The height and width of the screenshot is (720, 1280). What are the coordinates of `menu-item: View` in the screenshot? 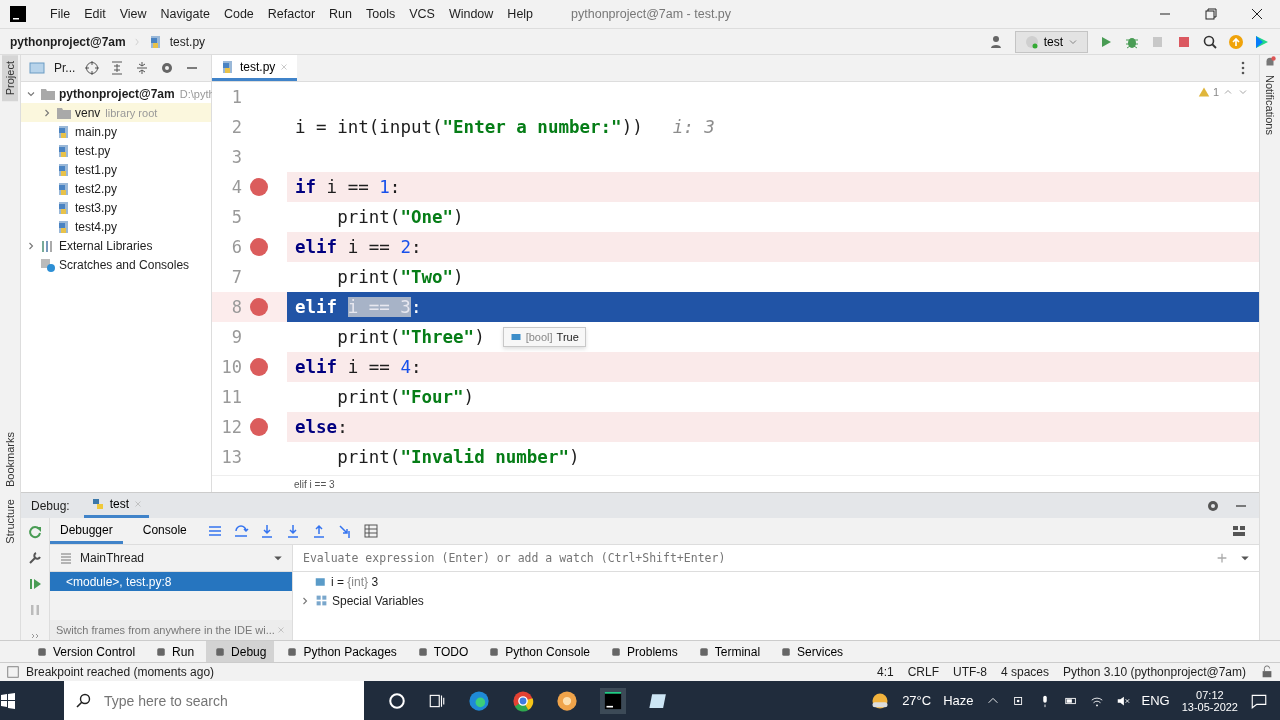 It's located at (133, 14).